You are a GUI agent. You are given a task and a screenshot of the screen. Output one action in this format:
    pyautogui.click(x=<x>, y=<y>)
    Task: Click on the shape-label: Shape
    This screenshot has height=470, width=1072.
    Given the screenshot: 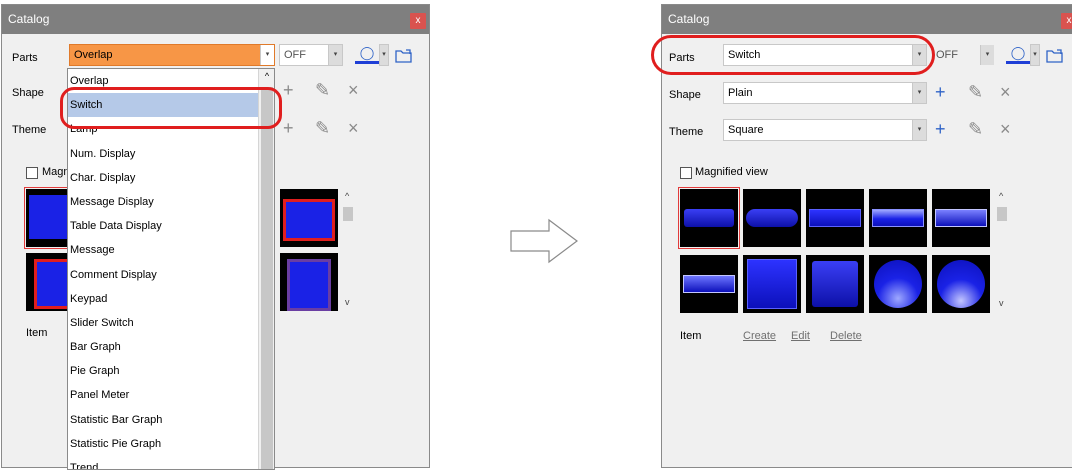 What is the action you would take?
    pyautogui.click(x=685, y=95)
    